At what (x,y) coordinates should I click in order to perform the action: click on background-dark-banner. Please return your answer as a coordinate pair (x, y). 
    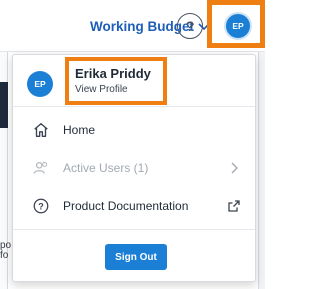
    Looking at the image, I should click on (4, 105).